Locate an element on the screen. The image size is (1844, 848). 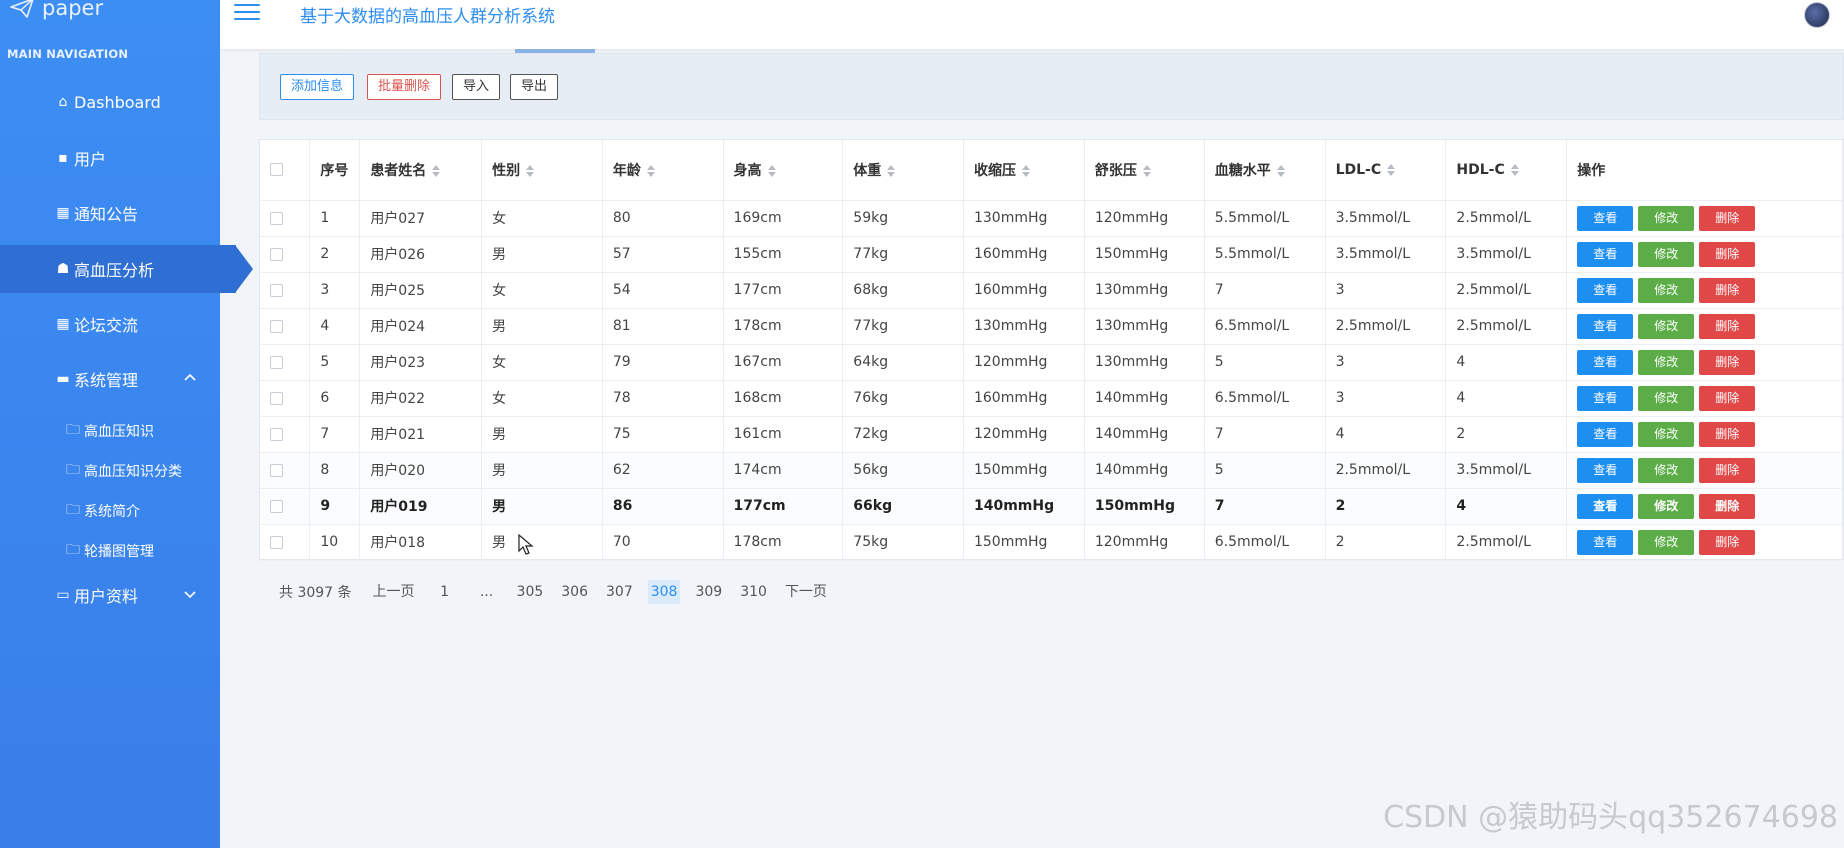
sidebar-item-users: ▪ 用户 is located at coordinates (110, 158).